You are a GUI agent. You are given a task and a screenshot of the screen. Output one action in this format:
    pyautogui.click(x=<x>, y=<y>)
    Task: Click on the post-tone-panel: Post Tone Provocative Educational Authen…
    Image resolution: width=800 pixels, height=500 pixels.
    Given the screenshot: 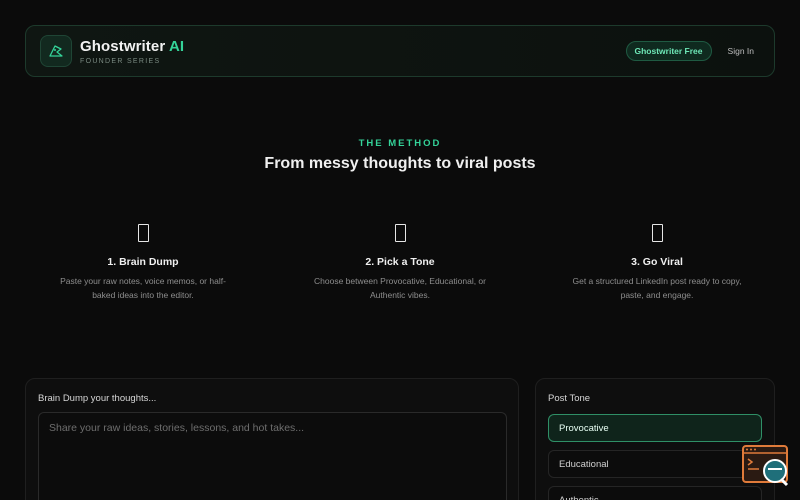 What is the action you would take?
    pyautogui.click(x=655, y=439)
    